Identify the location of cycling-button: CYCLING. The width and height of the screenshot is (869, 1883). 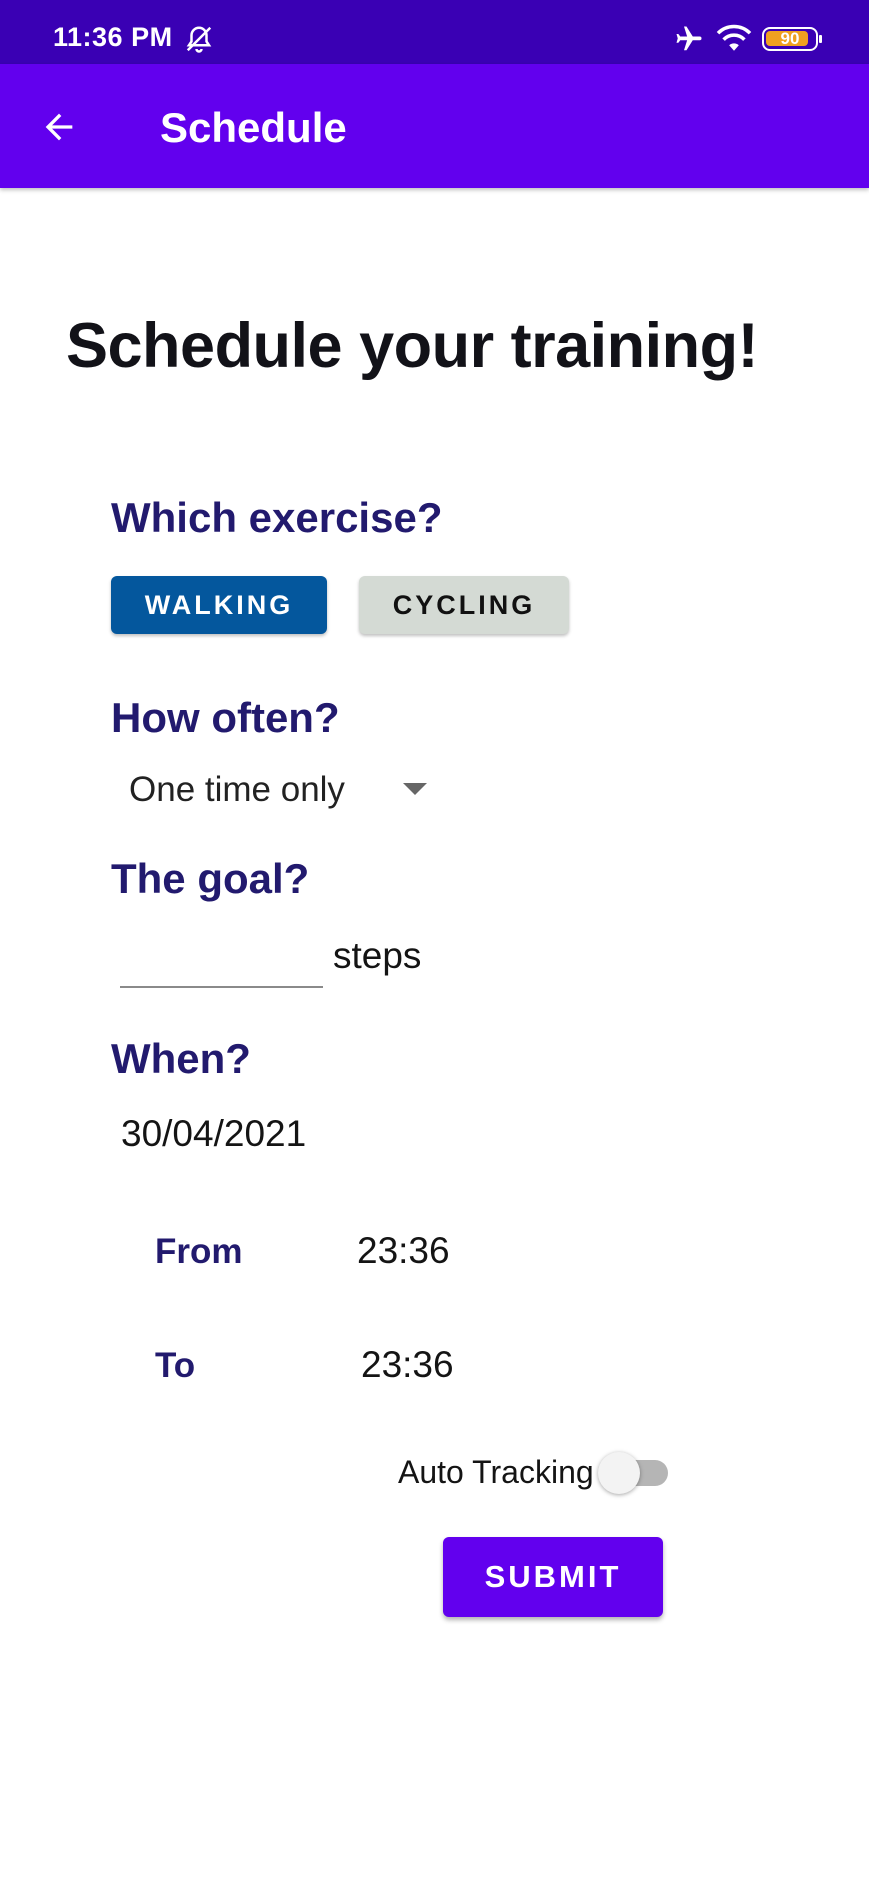
(464, 605).